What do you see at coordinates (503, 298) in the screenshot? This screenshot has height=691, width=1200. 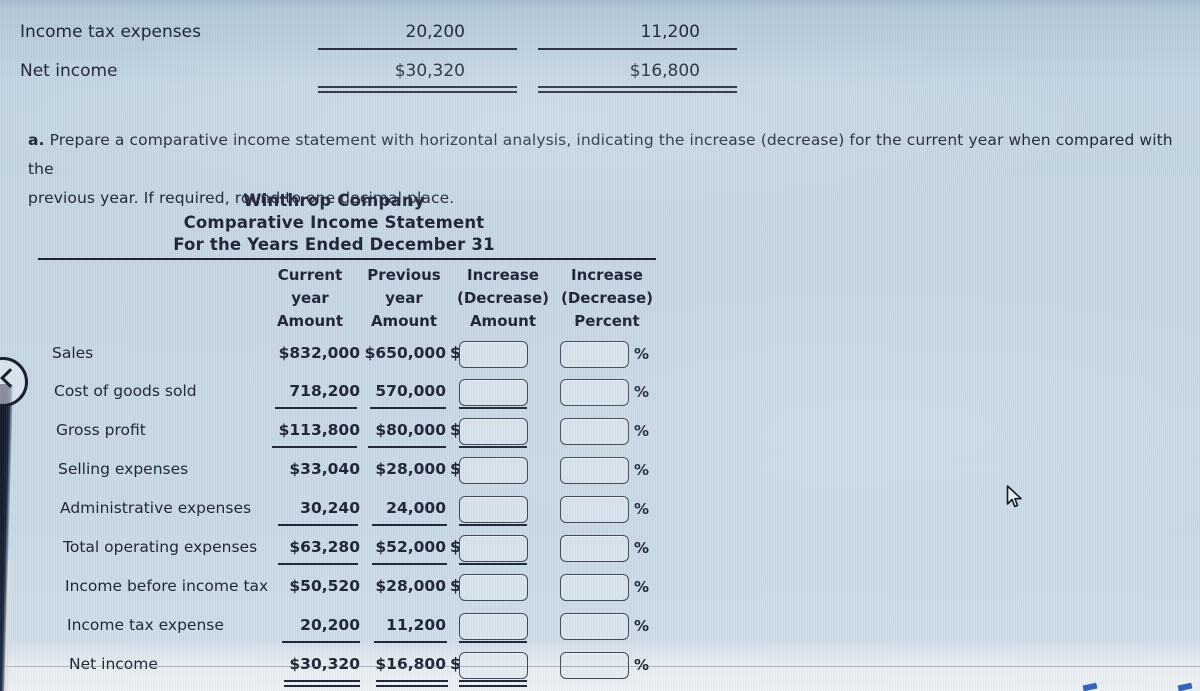 I see `col-head-line2: (Decrease)` at bounding box center [503, 298].